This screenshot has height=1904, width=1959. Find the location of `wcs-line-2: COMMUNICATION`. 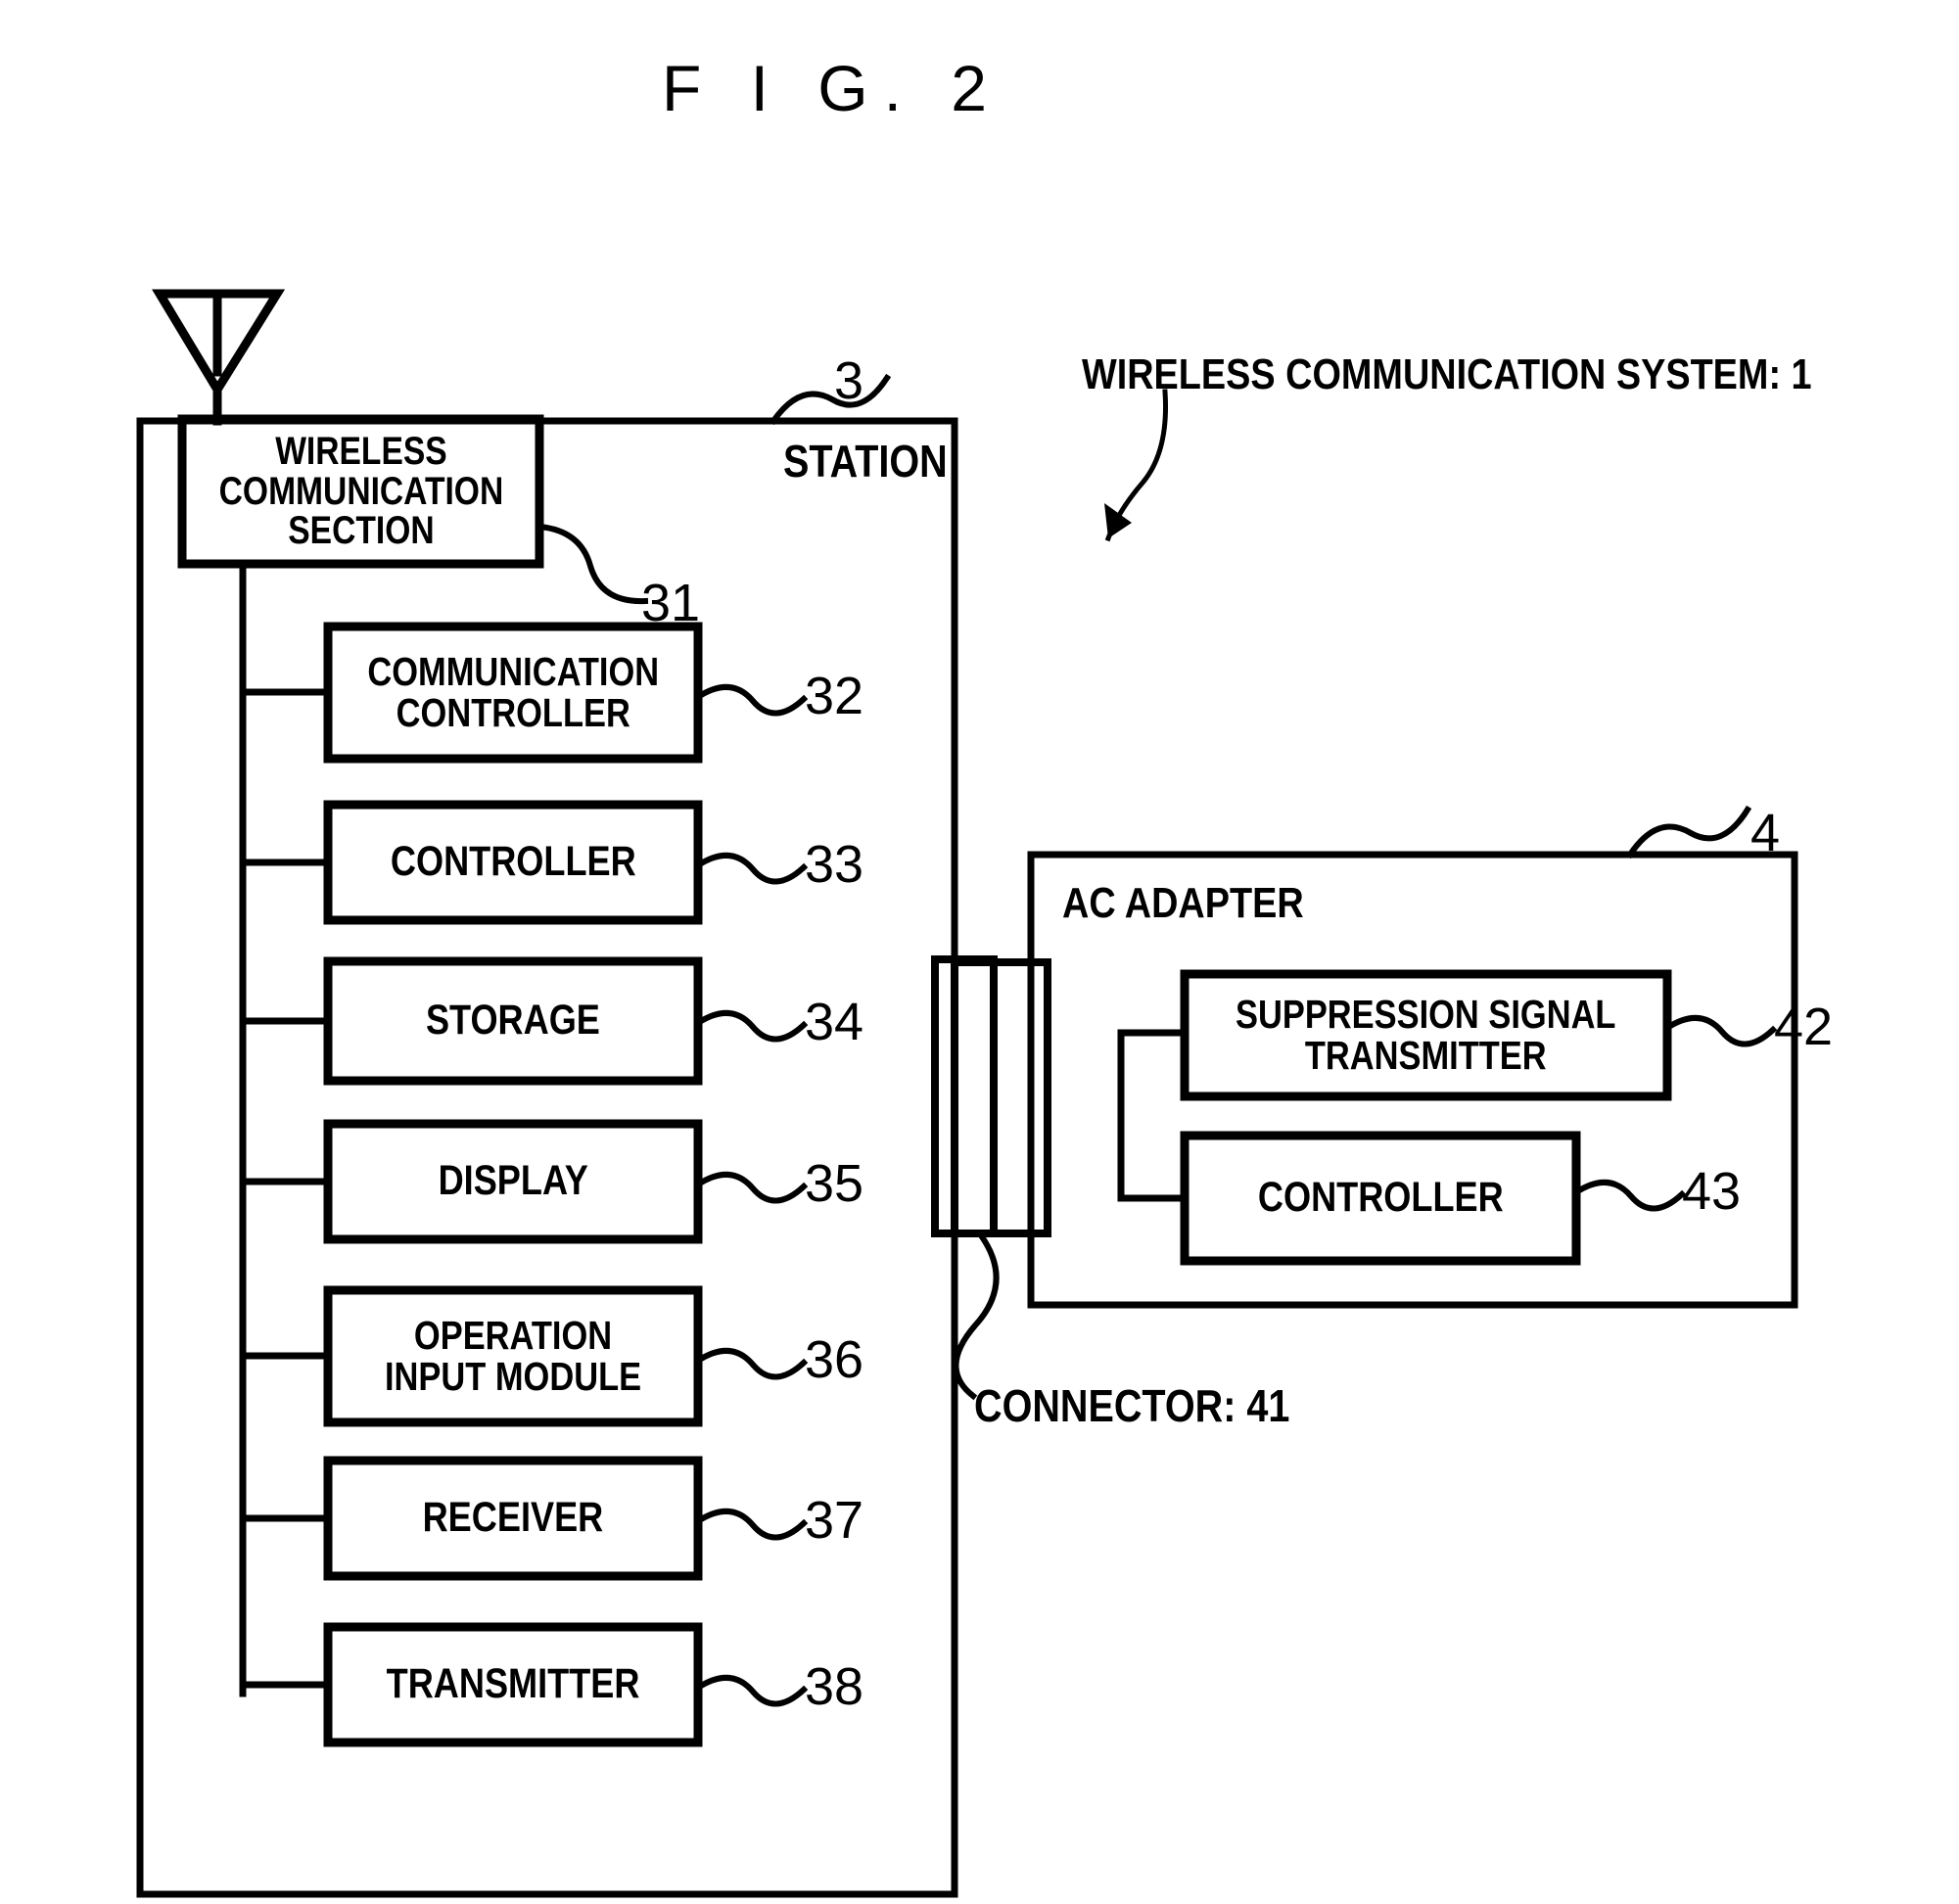

wcs-line-2: COMMUNICATION is located at coordinates (360, 491).